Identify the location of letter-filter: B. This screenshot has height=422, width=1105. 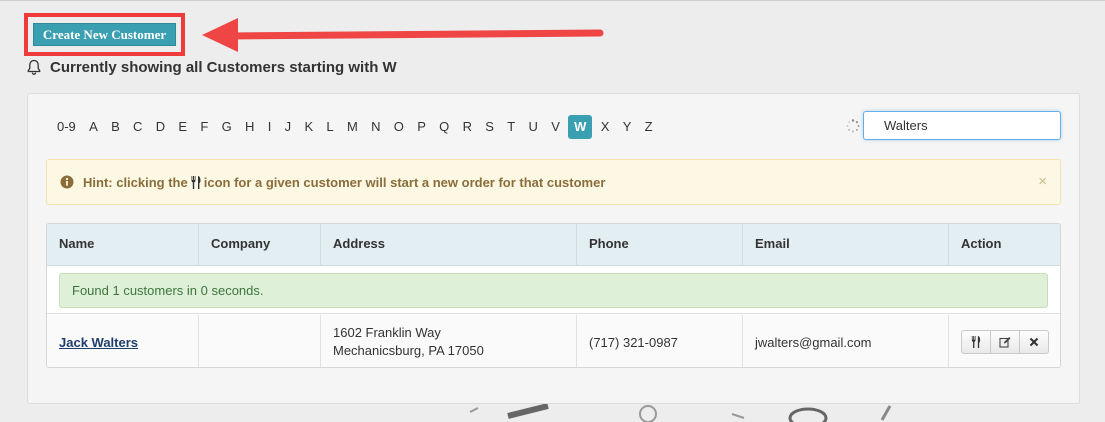
(115, 127).